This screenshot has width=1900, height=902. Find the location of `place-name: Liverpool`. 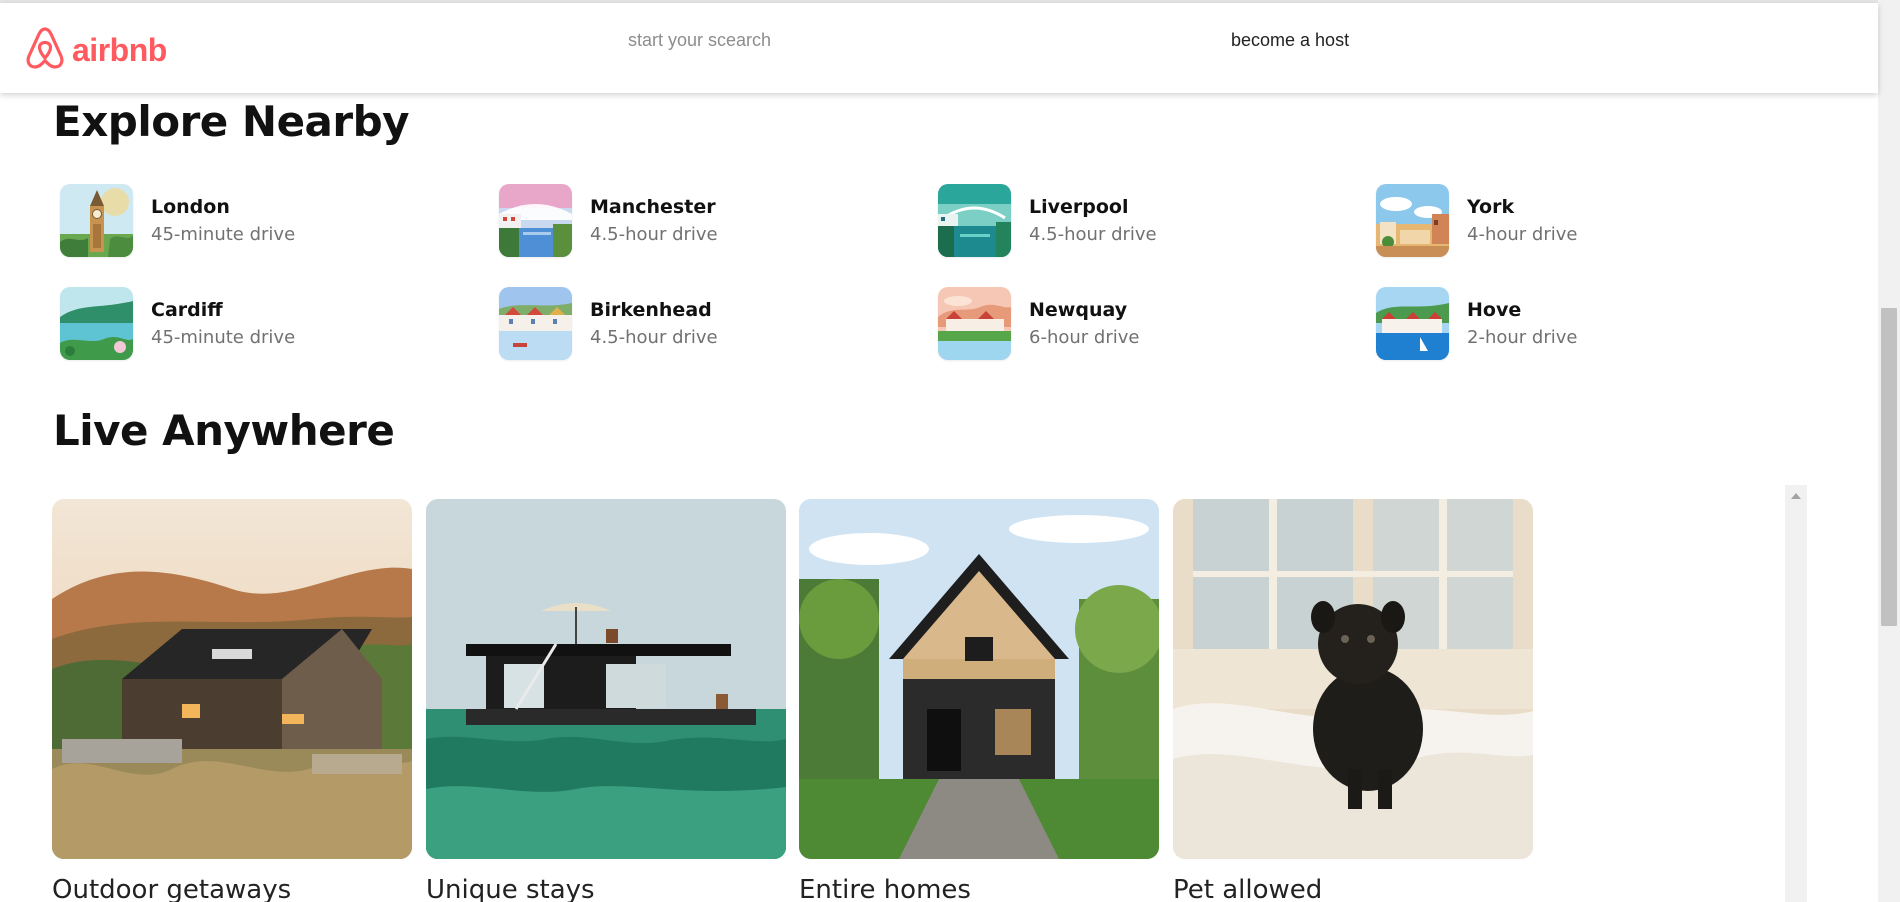

place-name: Liverpool is located at coordinates (1079, 207).